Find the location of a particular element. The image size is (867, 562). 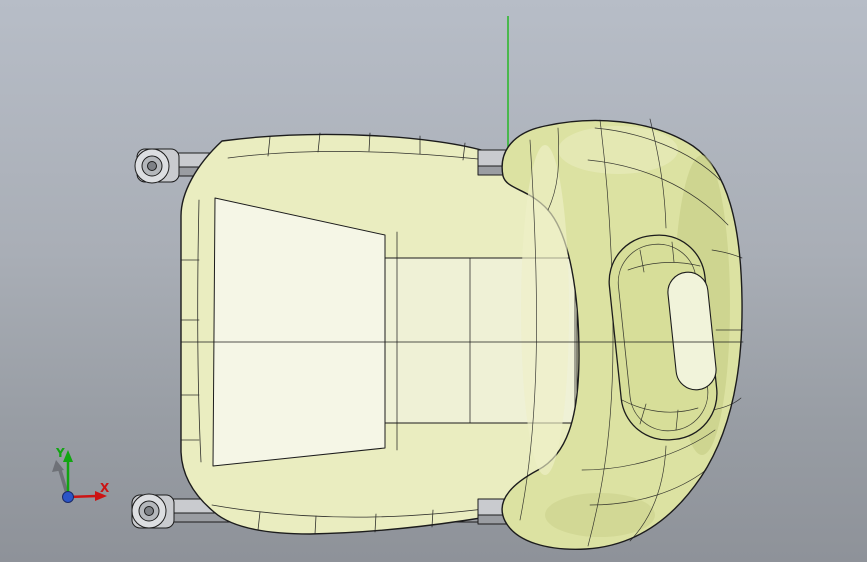

y-axis-label: Y is located at coordinates (60, 453).